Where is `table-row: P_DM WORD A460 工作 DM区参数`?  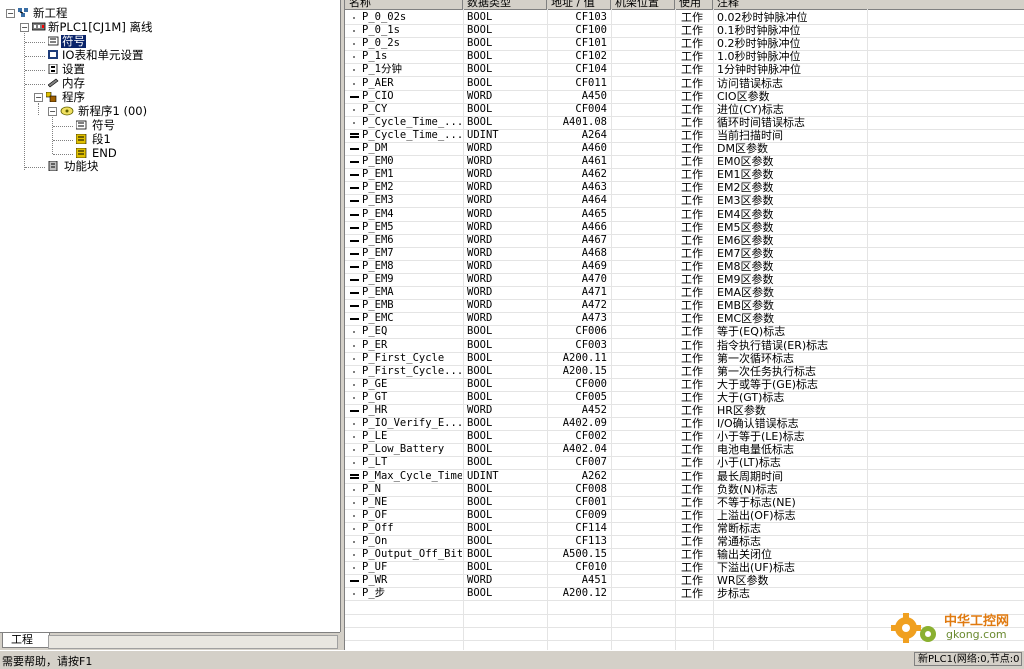 table-row: P_DM WORD A460 工作 DM区参数 is located at coordinates (684, 149).